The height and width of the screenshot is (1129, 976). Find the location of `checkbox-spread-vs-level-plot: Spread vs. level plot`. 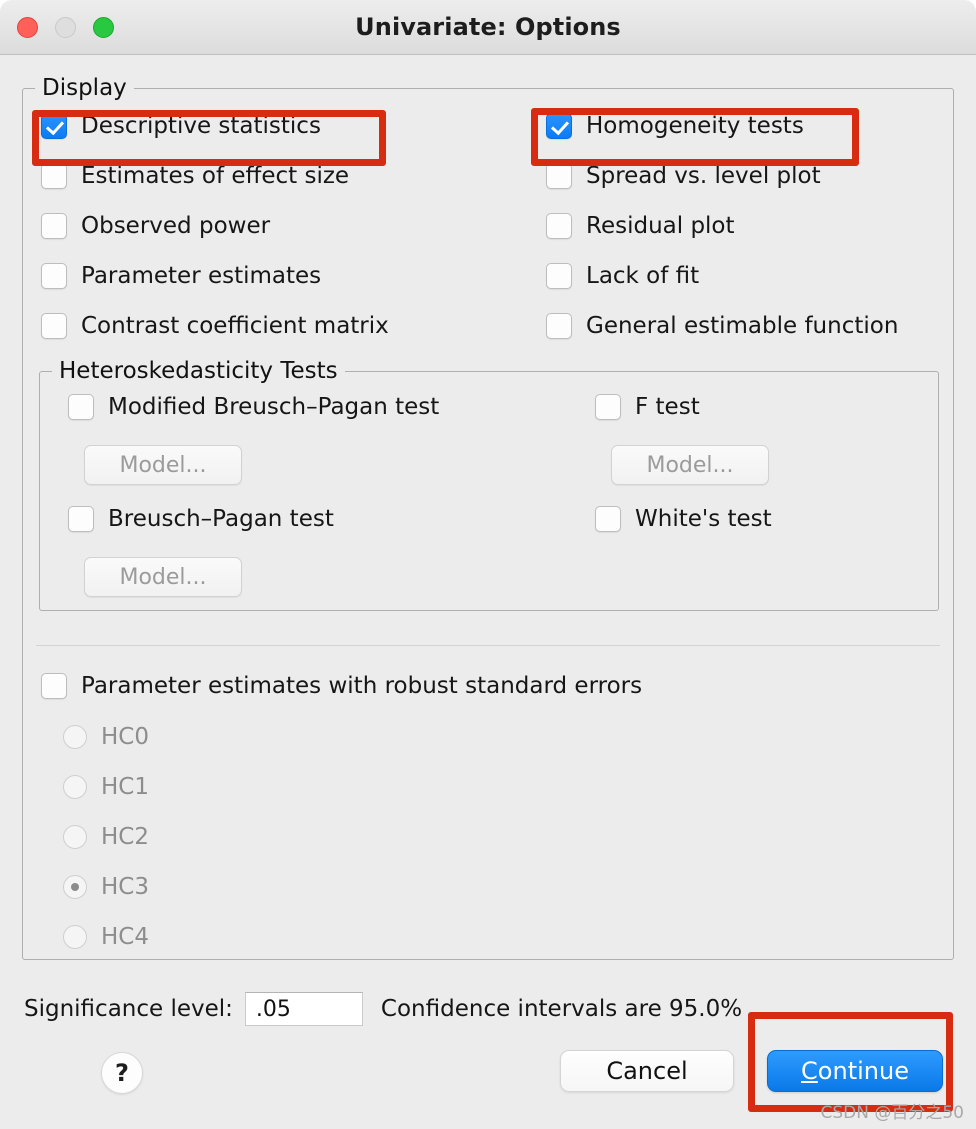

checkbox-spread-vs-level-plot: Spread vs. level plot is located at coordinates (683, 176).